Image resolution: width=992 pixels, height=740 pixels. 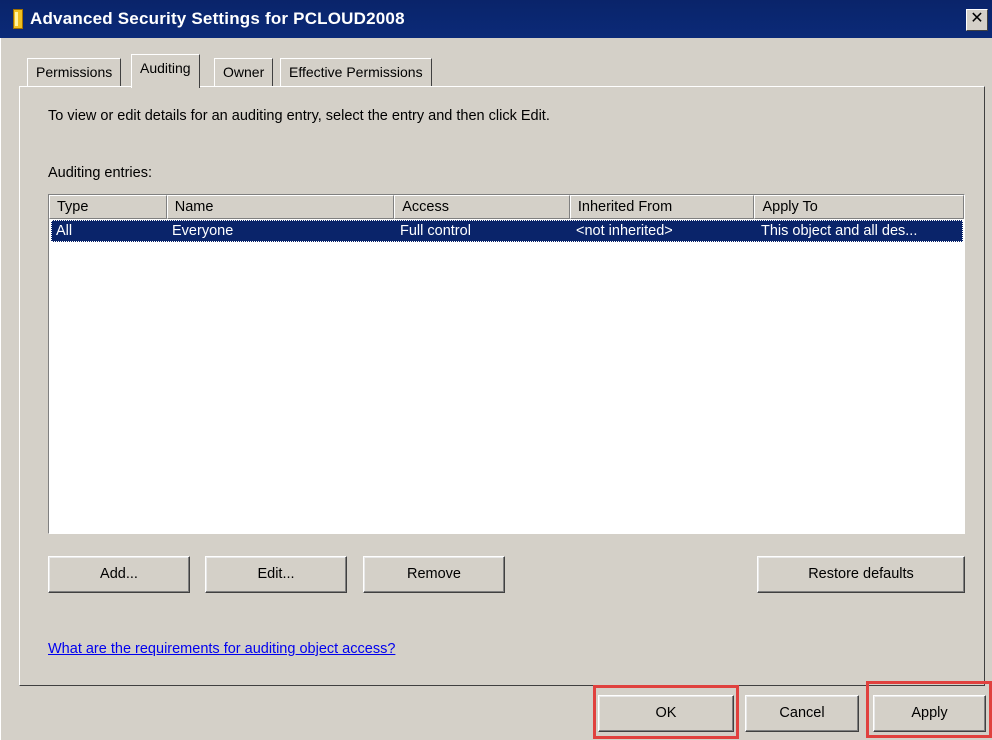 I want to click on tab-owner: Owner, so click(x=244, y=73).